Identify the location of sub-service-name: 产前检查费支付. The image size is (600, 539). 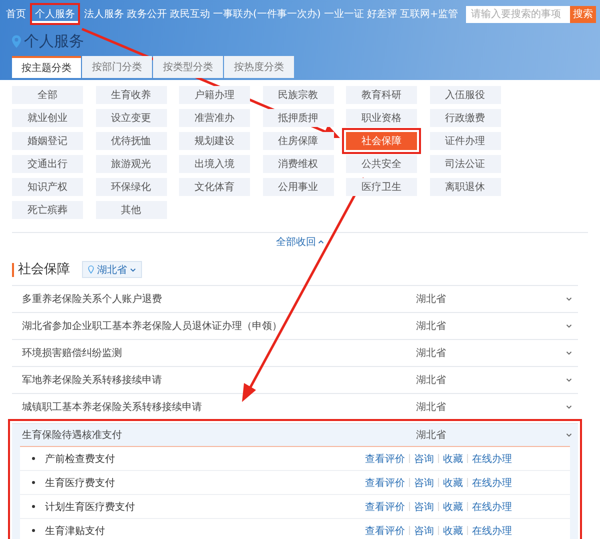
(80, 459).